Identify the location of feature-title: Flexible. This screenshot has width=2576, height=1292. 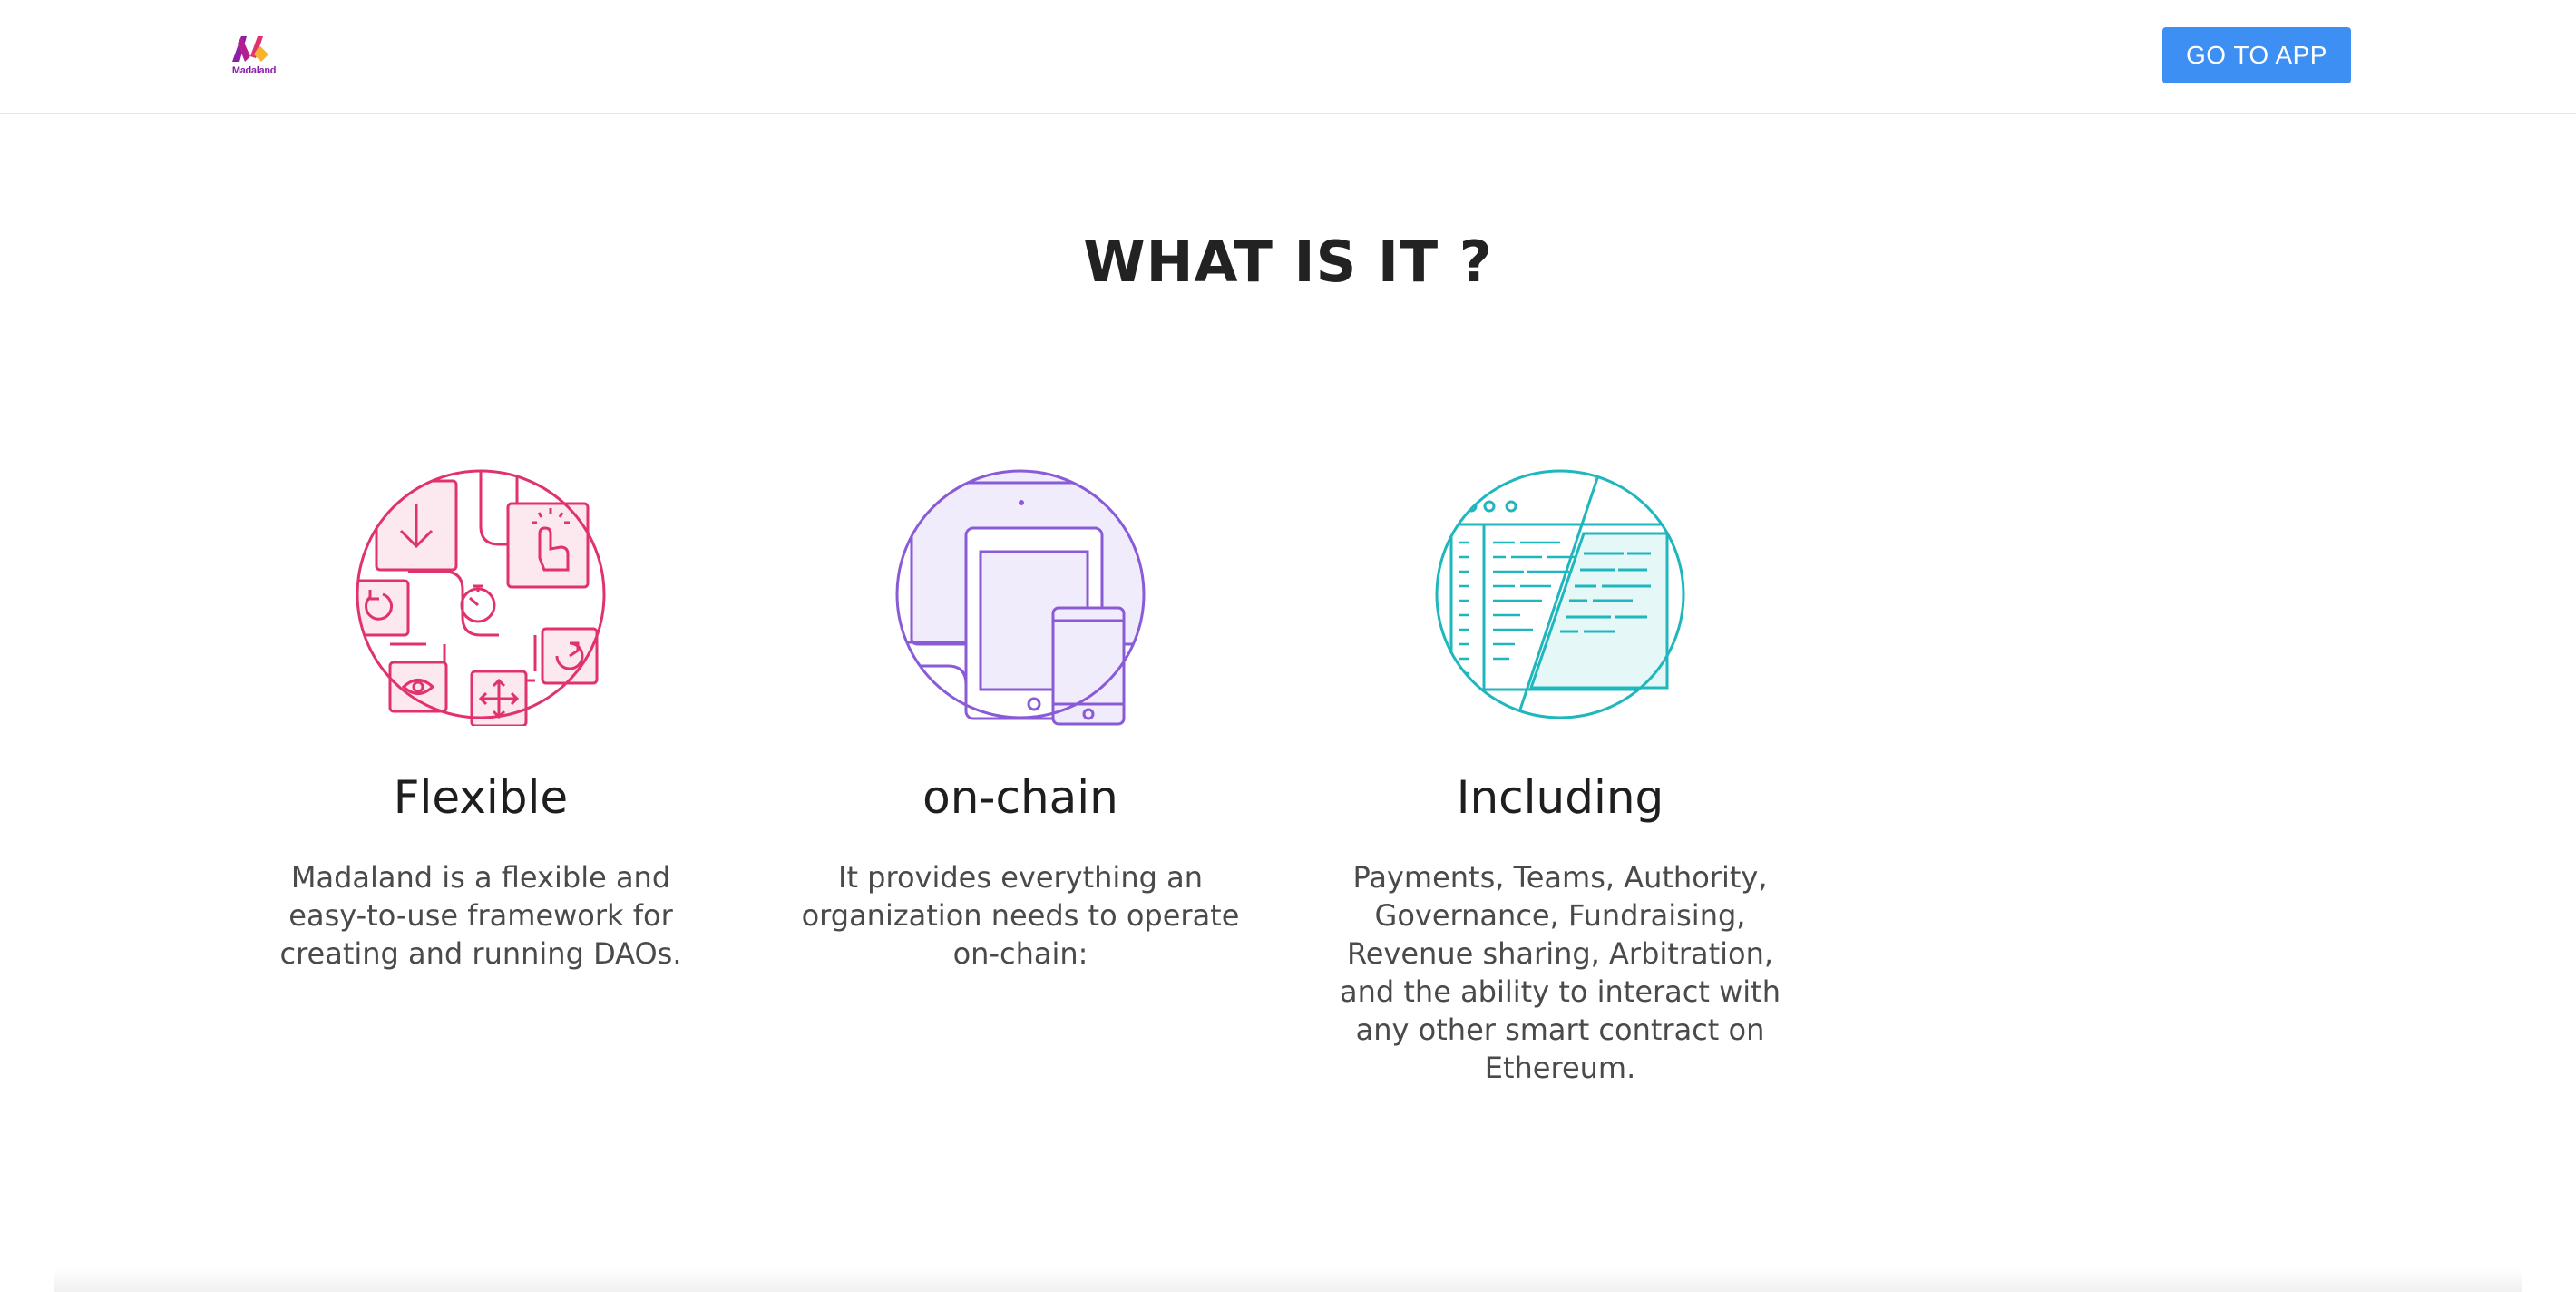
(481, 797).